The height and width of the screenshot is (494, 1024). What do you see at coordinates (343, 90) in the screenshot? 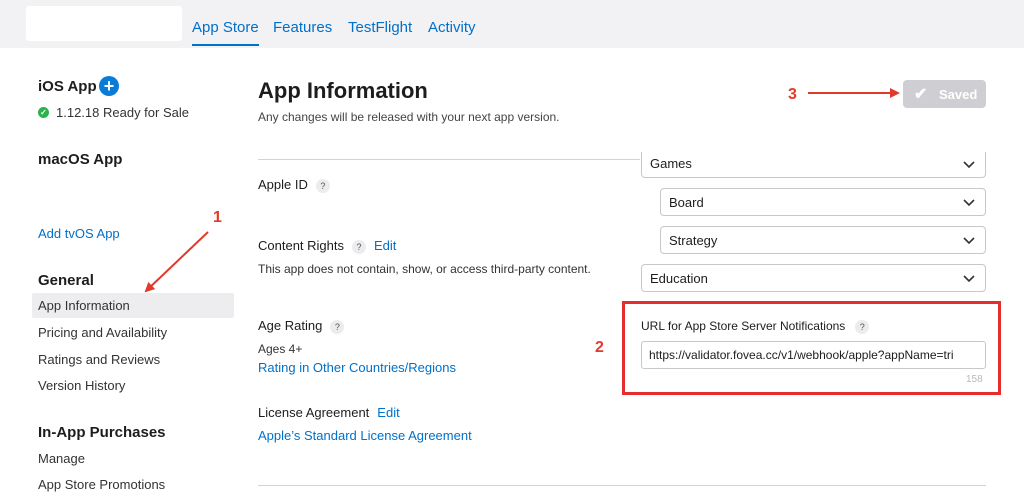
I see `page-title: App Information` at bounding box center [343, 90].